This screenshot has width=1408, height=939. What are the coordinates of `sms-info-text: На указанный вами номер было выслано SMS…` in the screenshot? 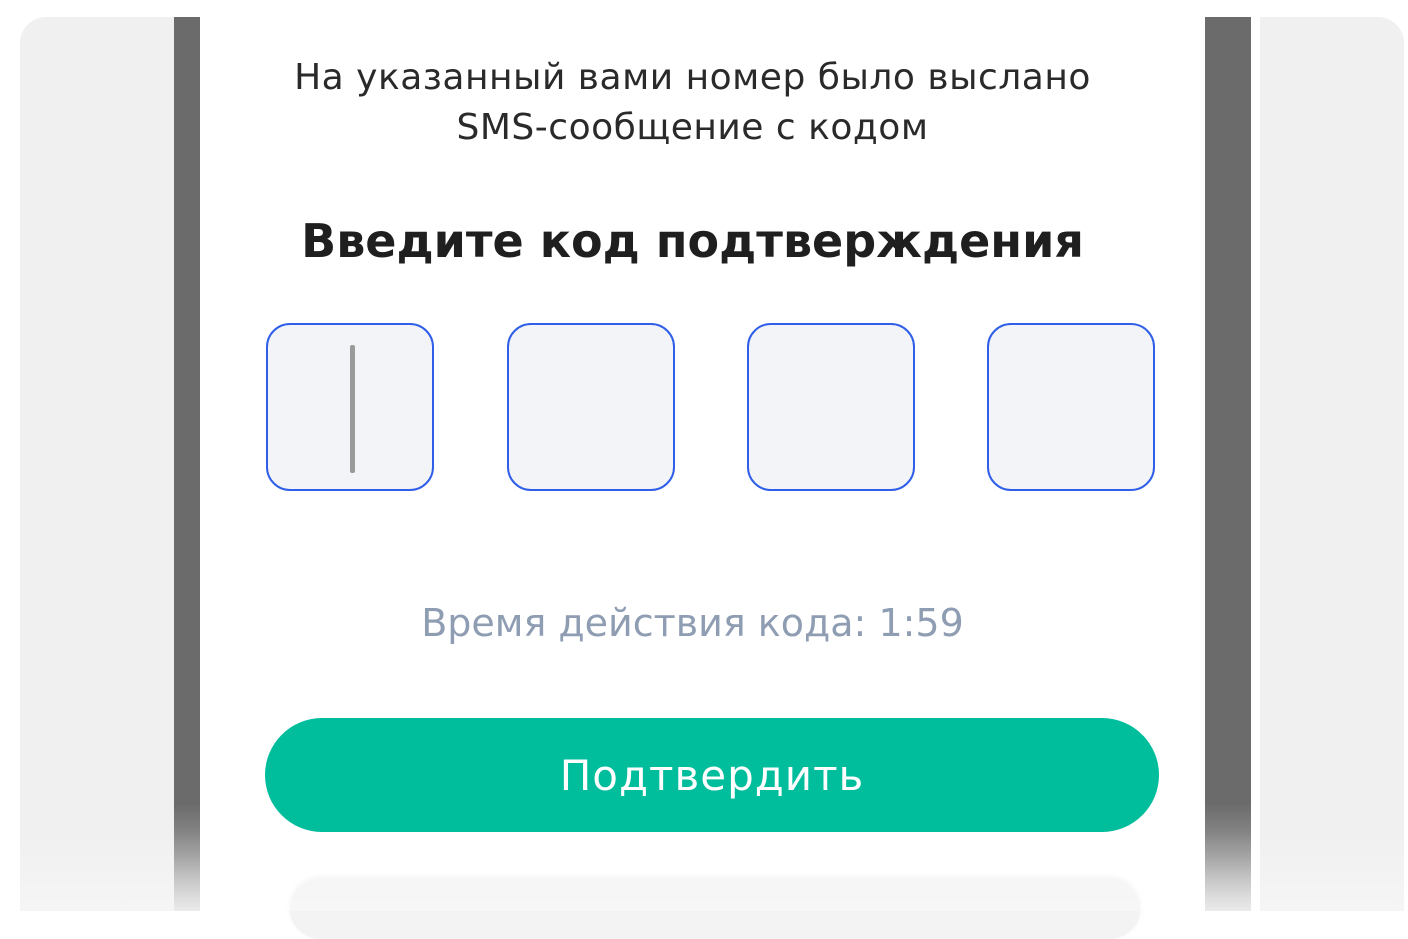 It's located at (692, 103).